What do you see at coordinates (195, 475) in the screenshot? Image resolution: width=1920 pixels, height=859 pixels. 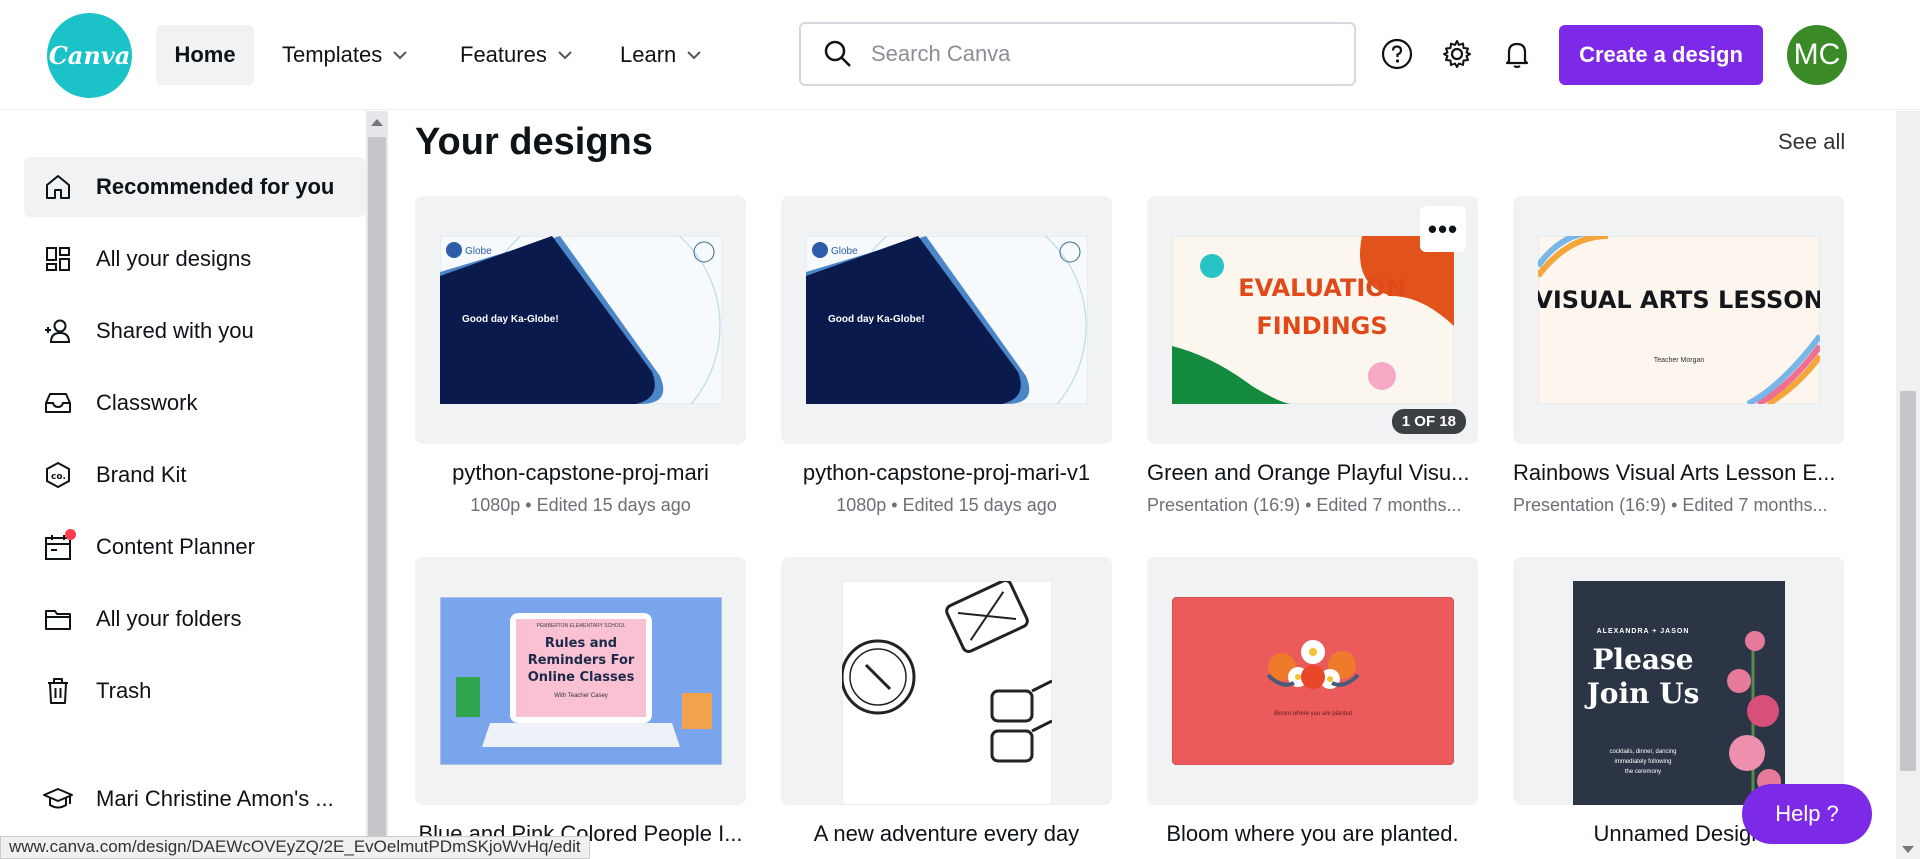 I see `sidebar-item-brand-kit: co. Brand Kit` at bounding box center [195, 475].